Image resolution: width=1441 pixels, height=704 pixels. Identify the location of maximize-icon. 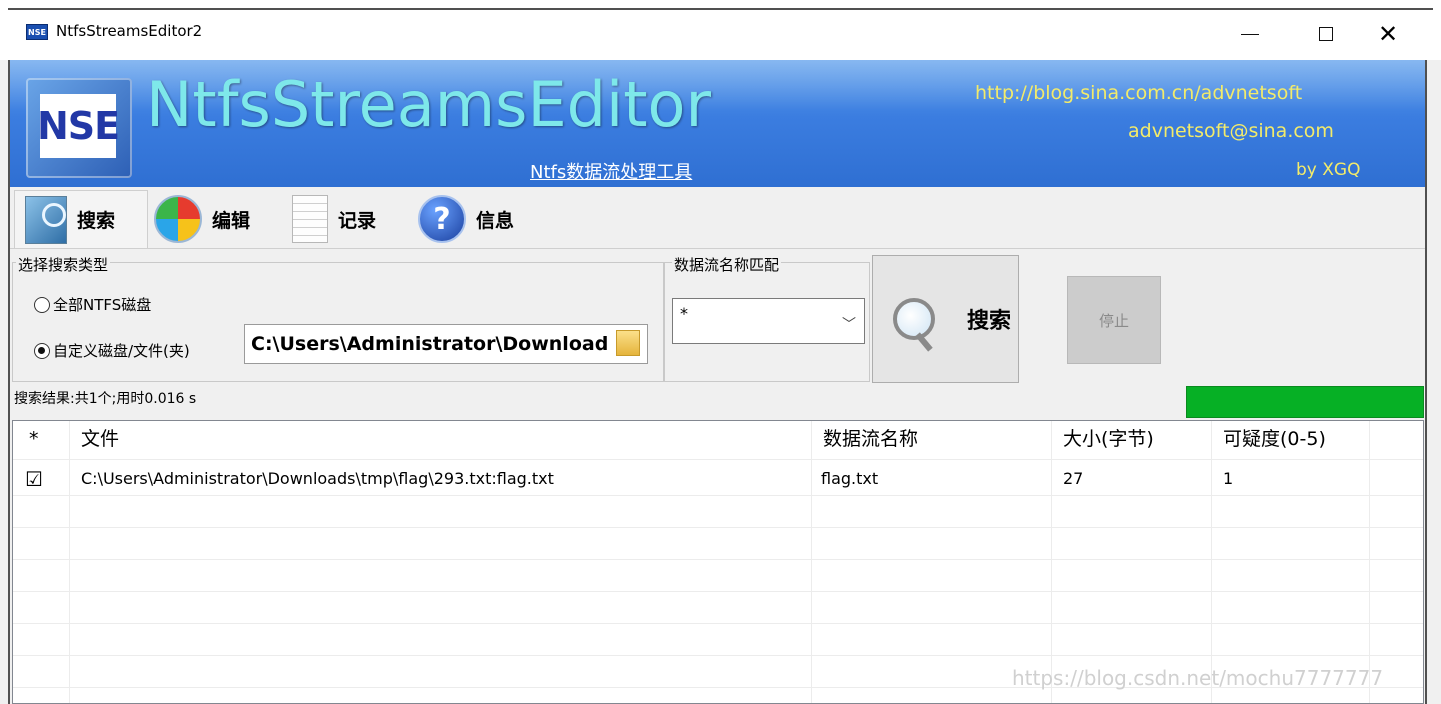
(1326, 34).